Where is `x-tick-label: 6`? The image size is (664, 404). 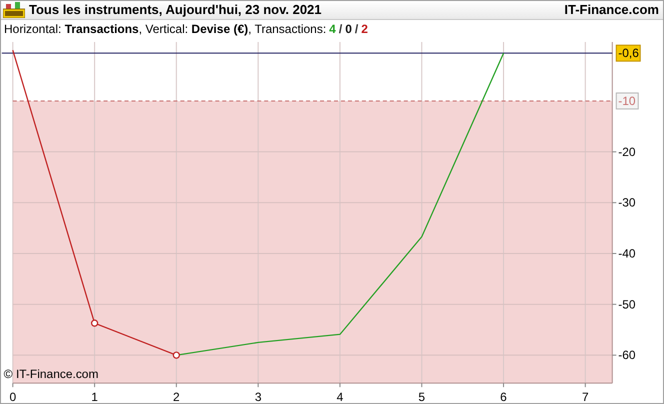
x-tick-label: 6 is located at coordinates (504, 397).